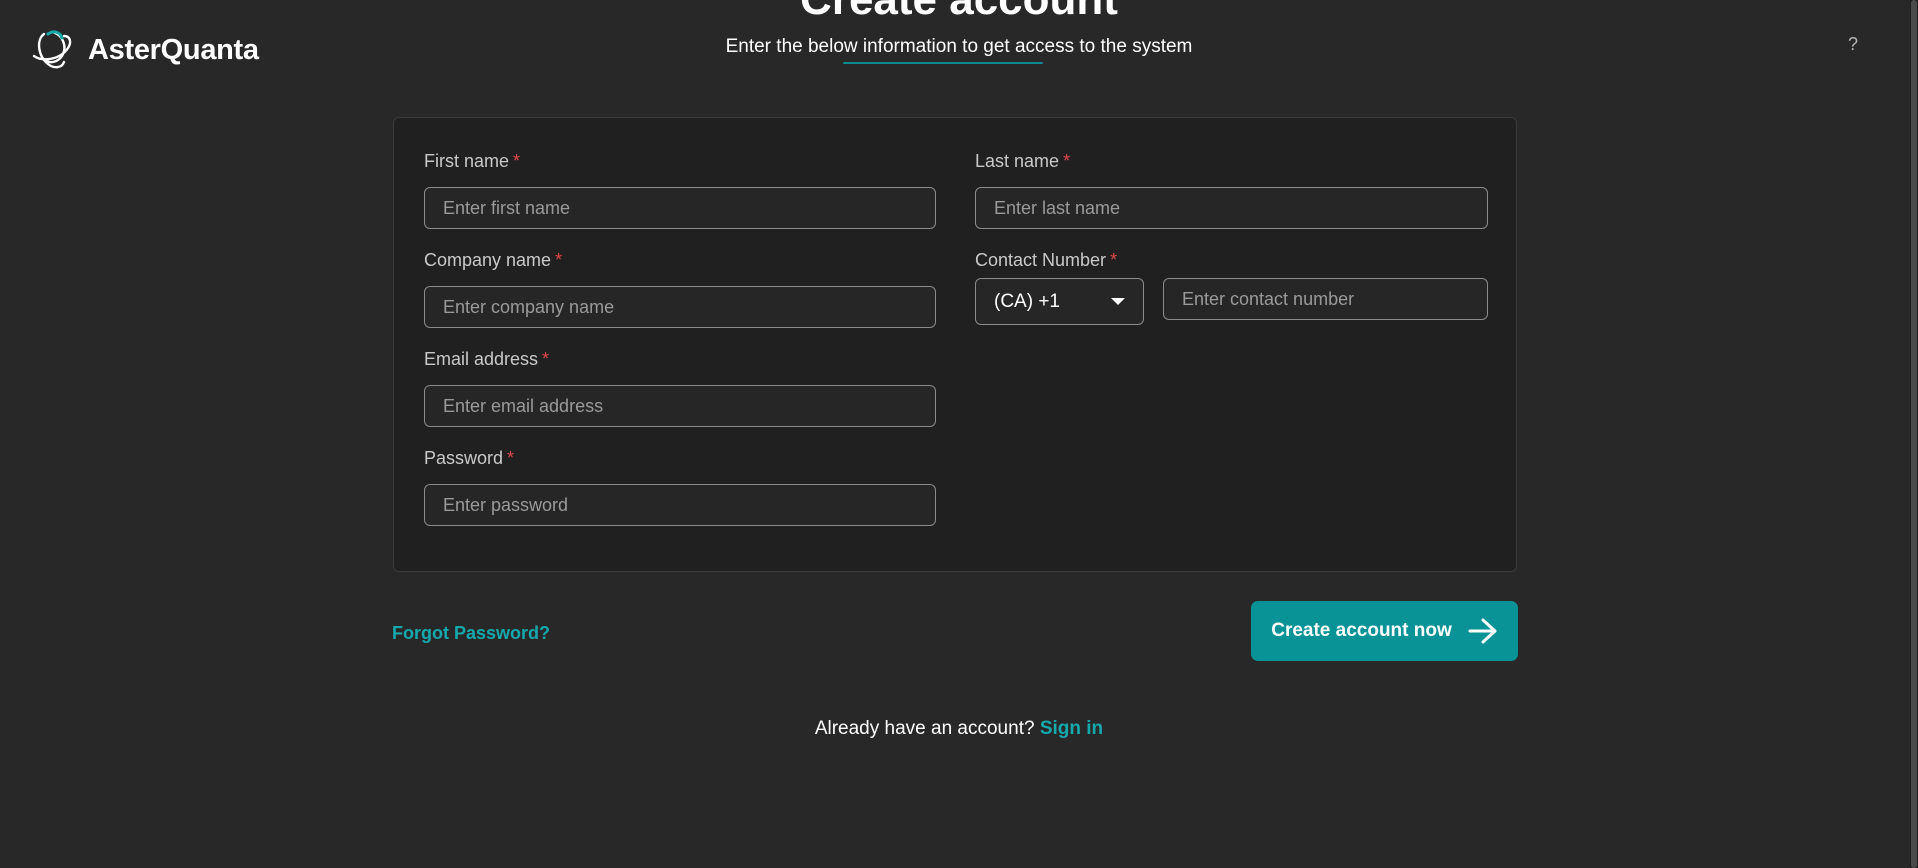 Image resolution: width=1918 pixels, height=868 pixels. Describe the element at coordinates (487, 359) in the screenshot. I see `email-label: Email address *` at that location.